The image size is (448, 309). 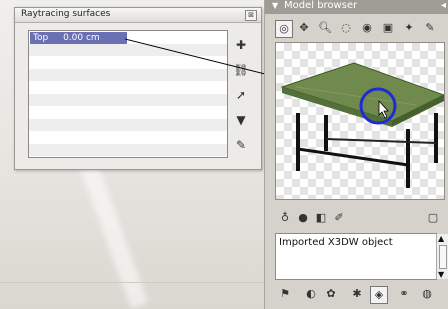 What do you see at coordinates (367, 28) in the screenshot?
I see `target-icon: ◉` at bounding box center [367, 28].